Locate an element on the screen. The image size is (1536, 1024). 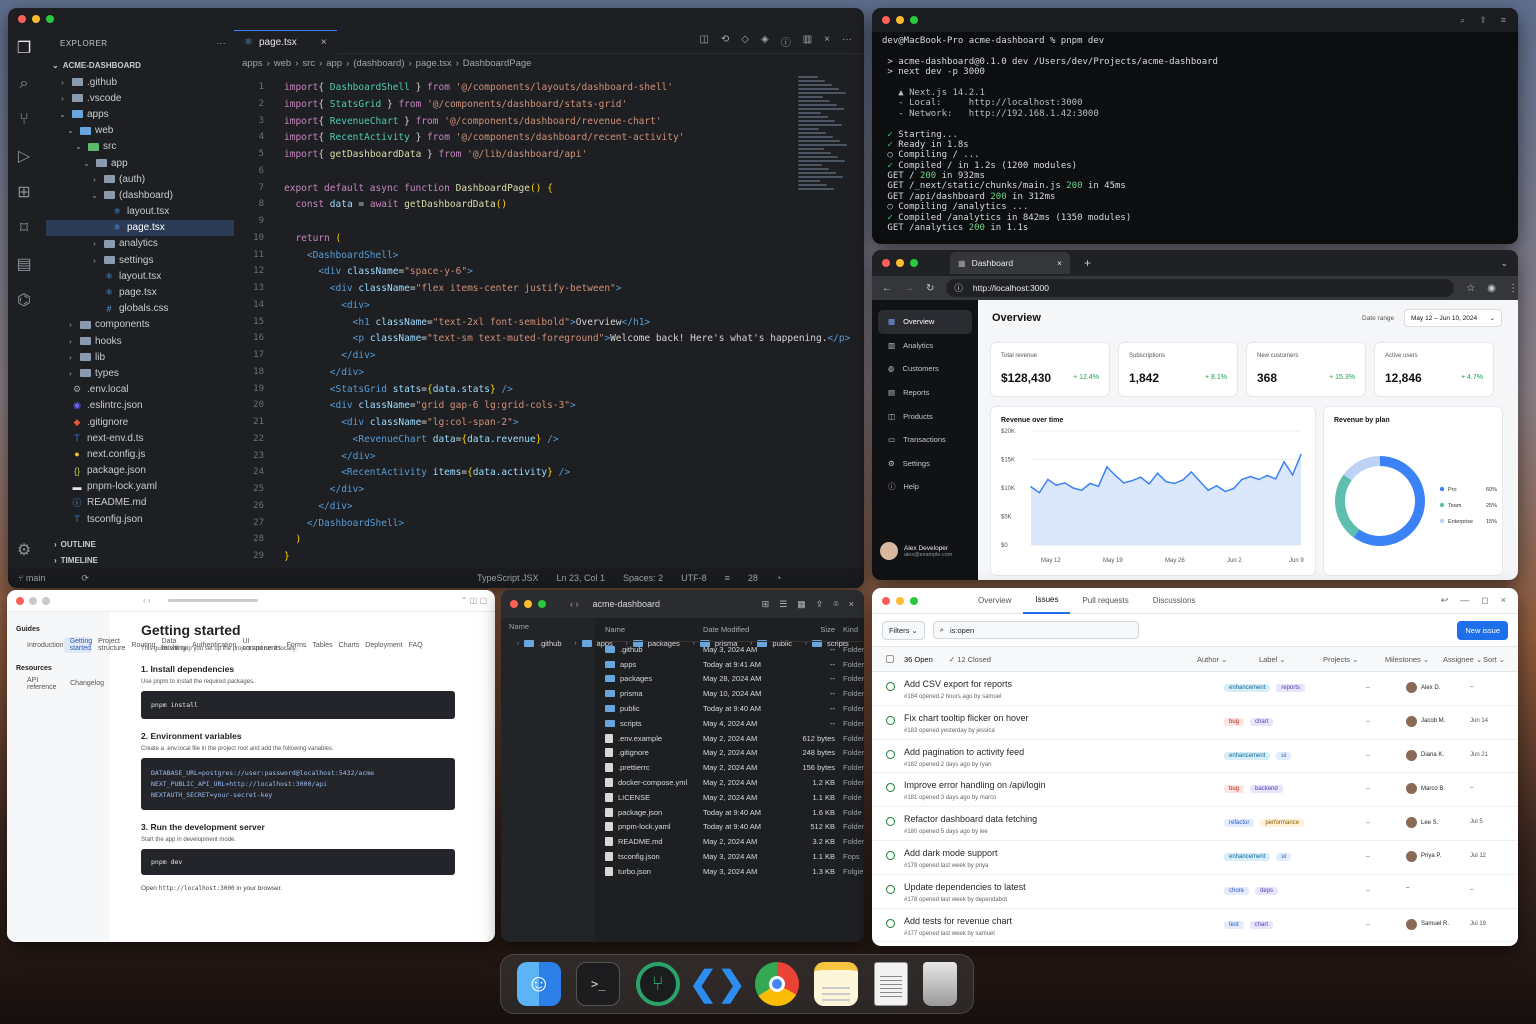
tree-item: ⚙ .env.local is located at coordinates (140, 390).